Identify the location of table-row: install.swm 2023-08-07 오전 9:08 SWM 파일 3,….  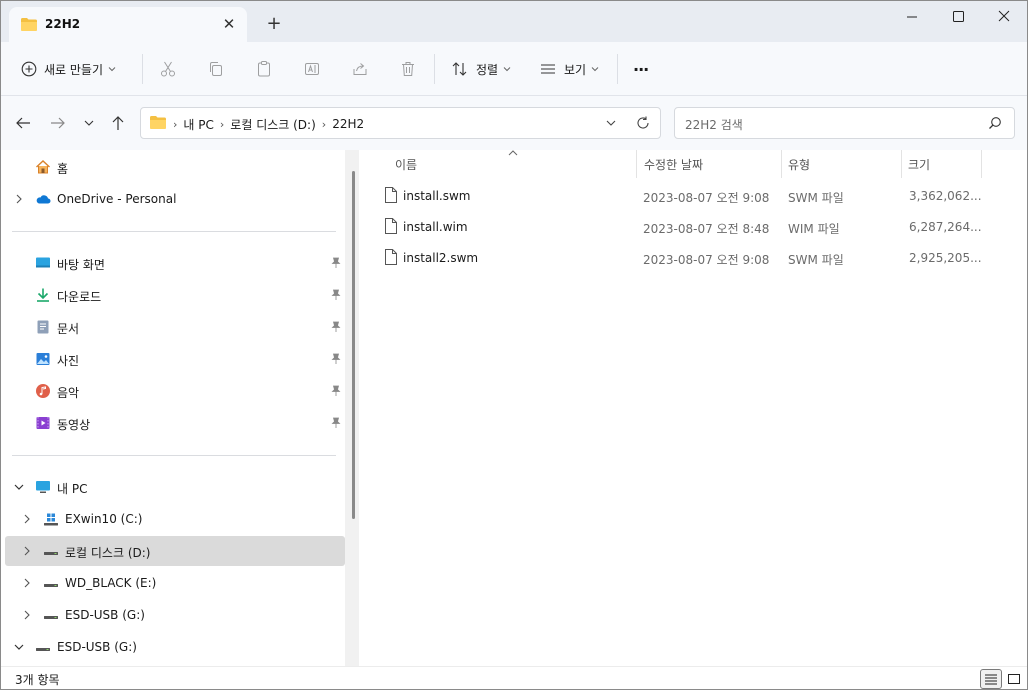
(682, 196).